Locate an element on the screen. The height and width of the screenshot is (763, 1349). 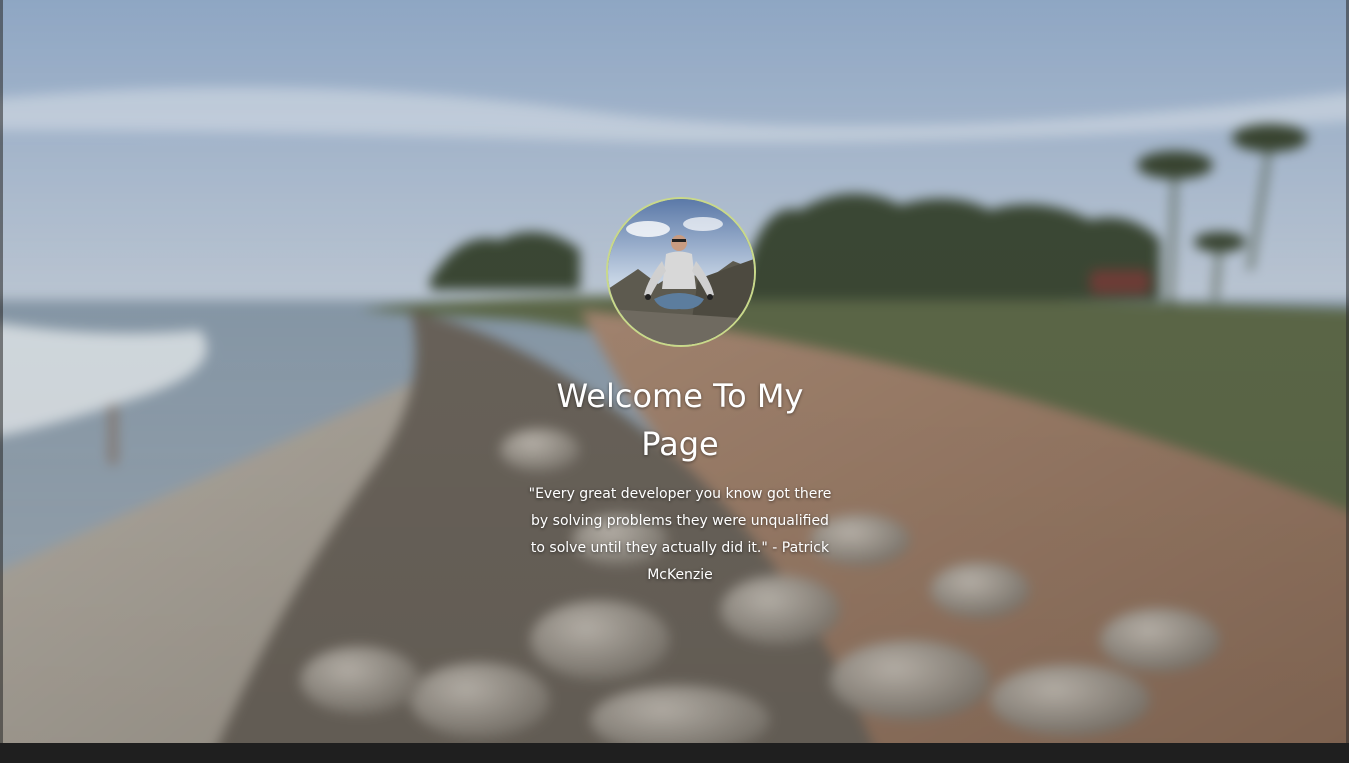
left-border is located at coordinates (1, 371).